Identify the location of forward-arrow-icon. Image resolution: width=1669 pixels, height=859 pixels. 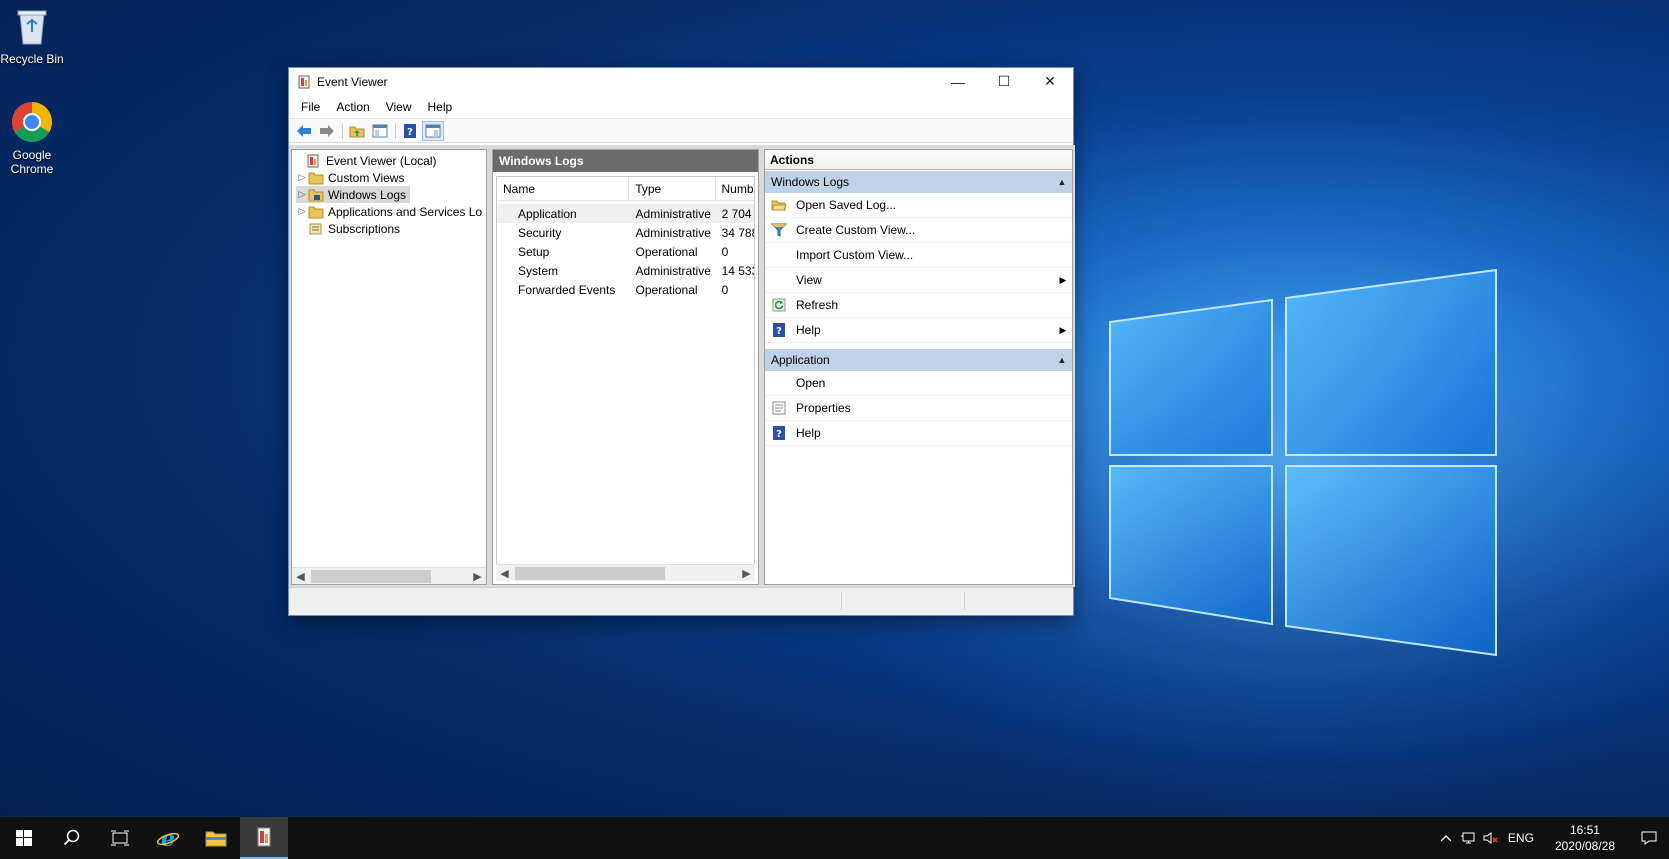
(327, 131).